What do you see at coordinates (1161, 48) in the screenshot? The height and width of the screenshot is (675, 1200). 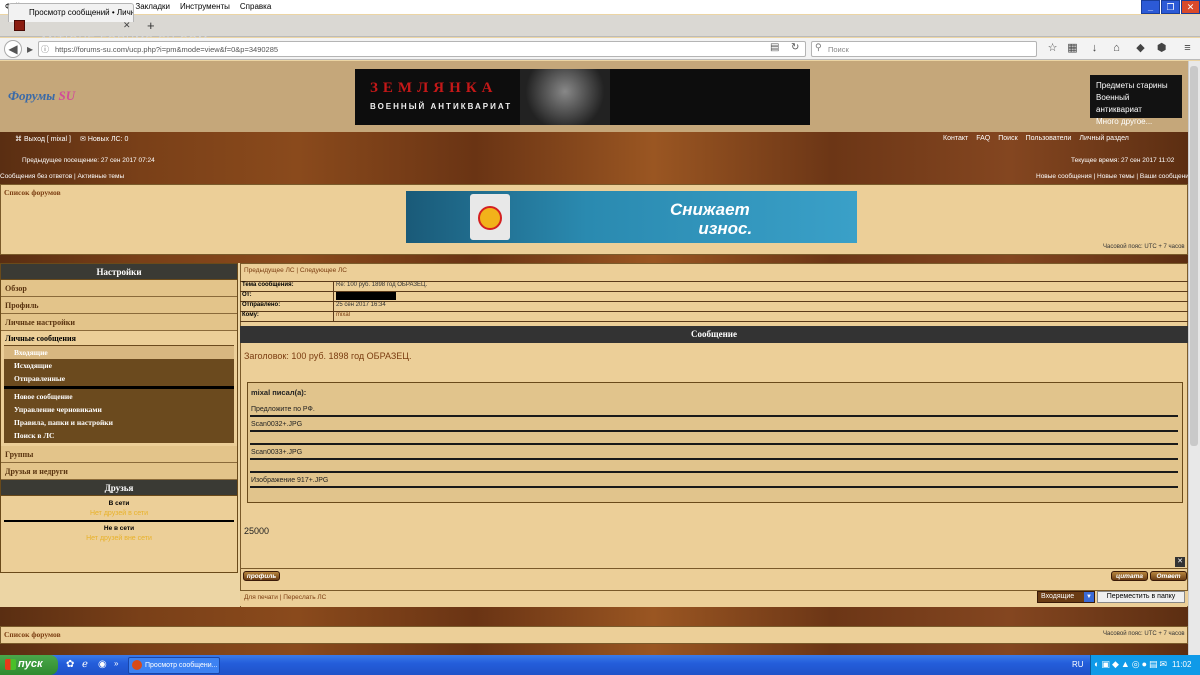 I see `addon-icon: ⬢` at bounding box center [1161, 48].